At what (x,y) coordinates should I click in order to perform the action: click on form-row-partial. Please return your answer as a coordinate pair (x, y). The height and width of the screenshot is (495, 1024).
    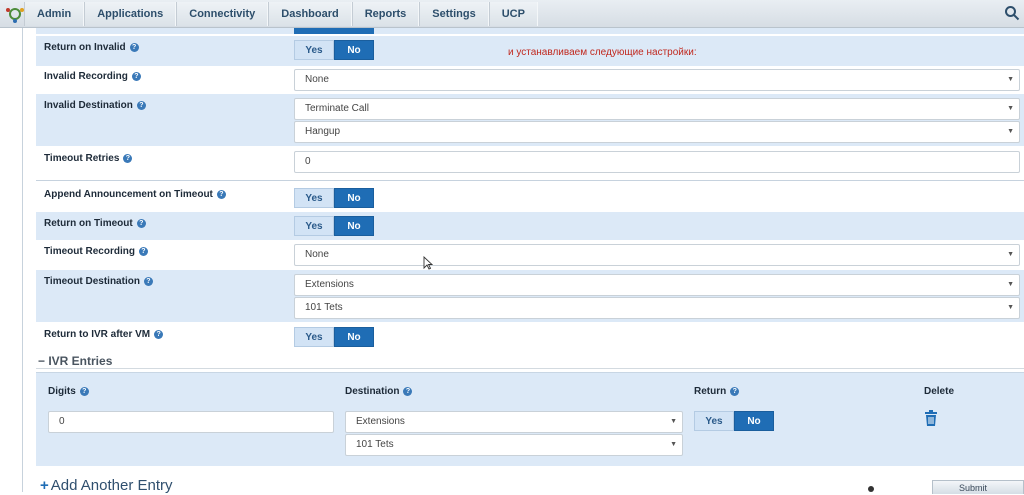
    Looking at the image, I should click on (530, 31).